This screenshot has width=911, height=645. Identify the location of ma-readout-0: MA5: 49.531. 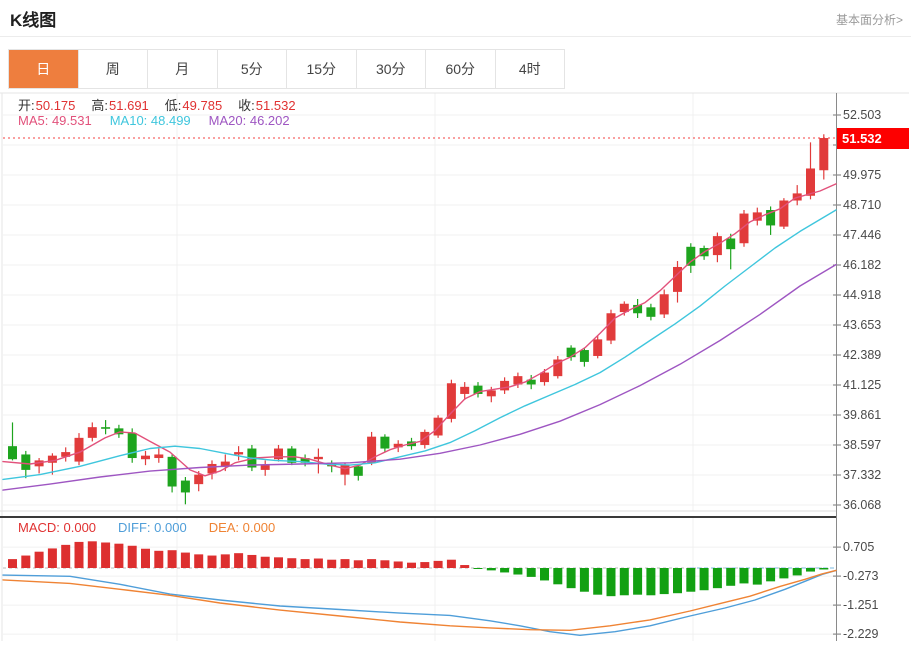
(55, 120).